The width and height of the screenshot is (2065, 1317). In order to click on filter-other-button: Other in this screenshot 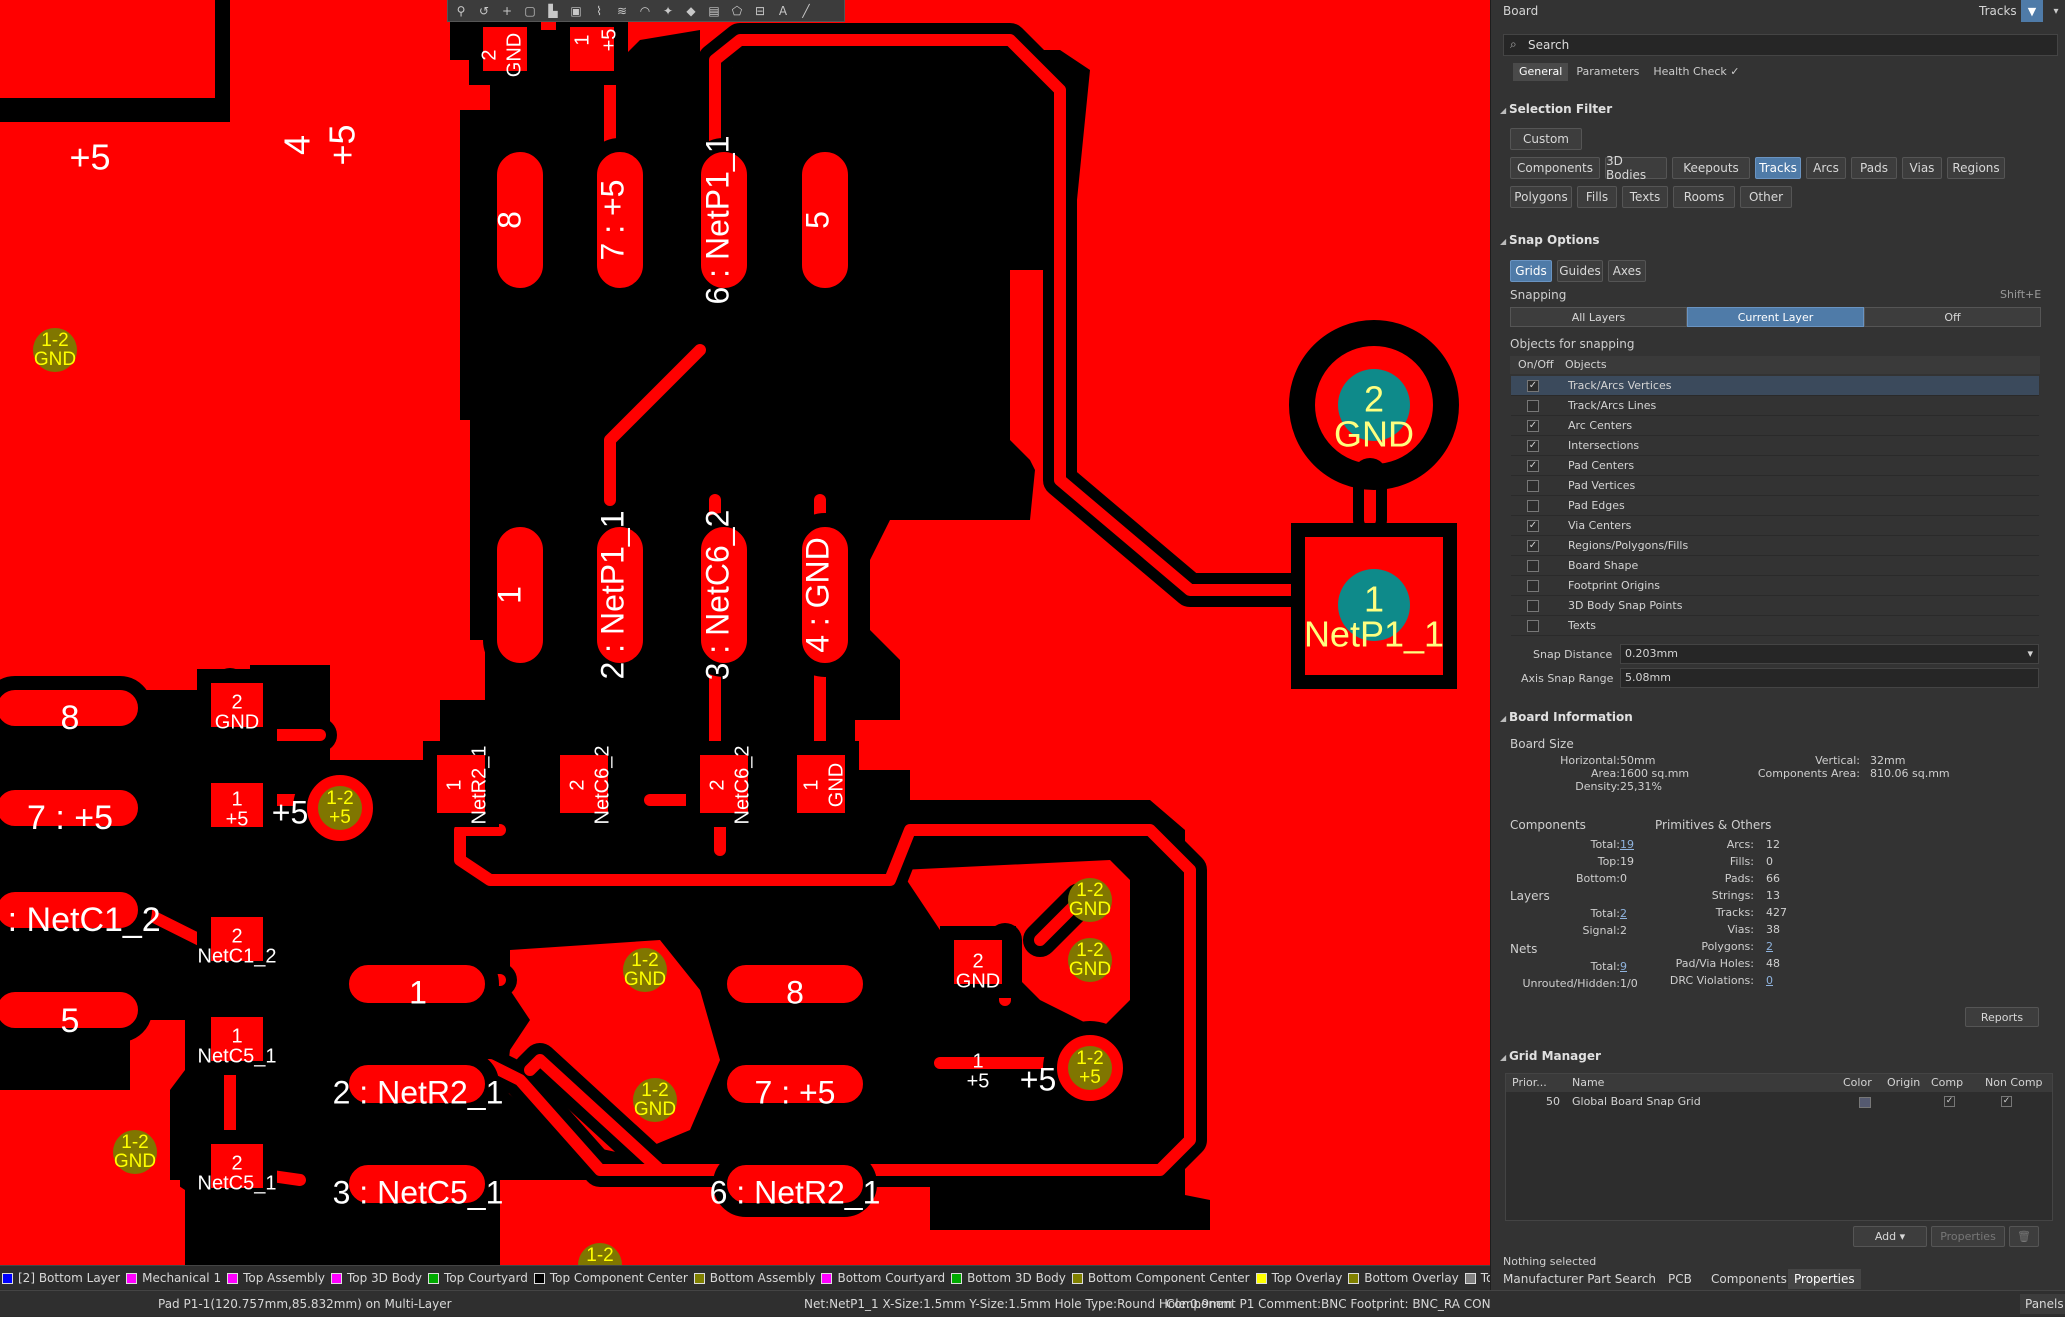, I will do `click(1766, 197)`.